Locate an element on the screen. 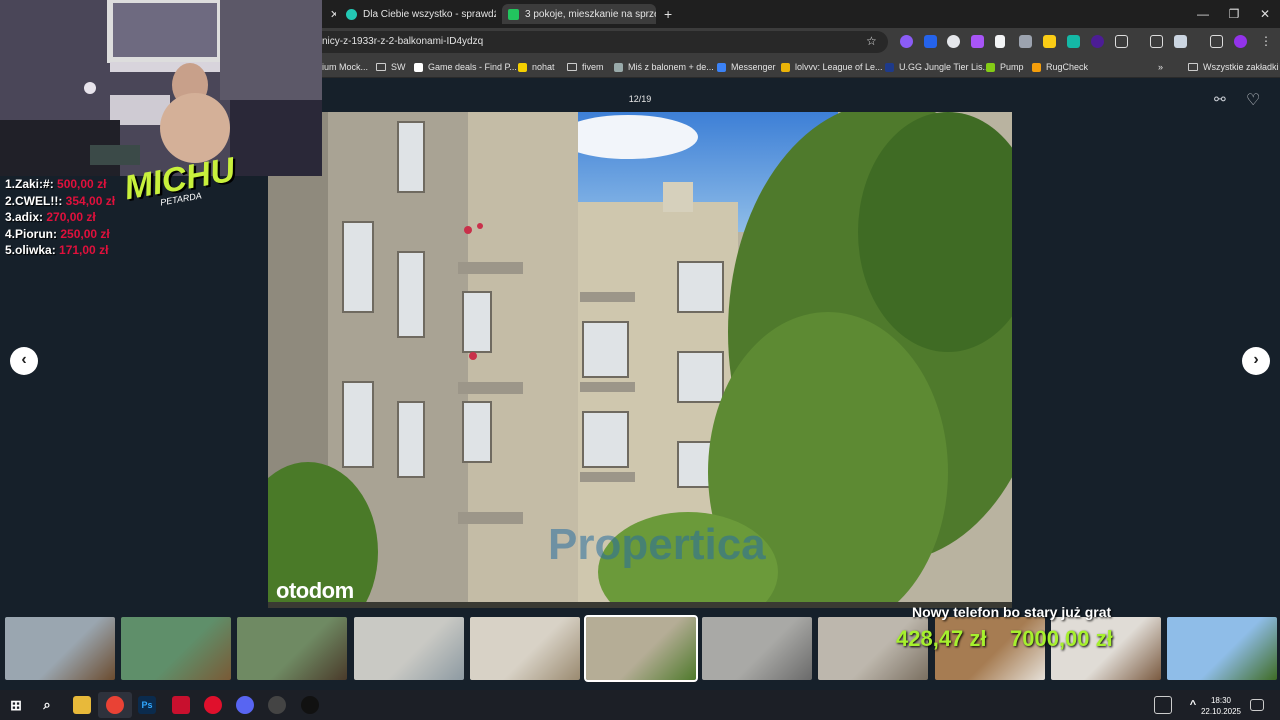 The height and width of the screenshot is (720, 1280). donor-row: 2.CWEL!!: 354,00 zł is located at coordinates (60, 201).